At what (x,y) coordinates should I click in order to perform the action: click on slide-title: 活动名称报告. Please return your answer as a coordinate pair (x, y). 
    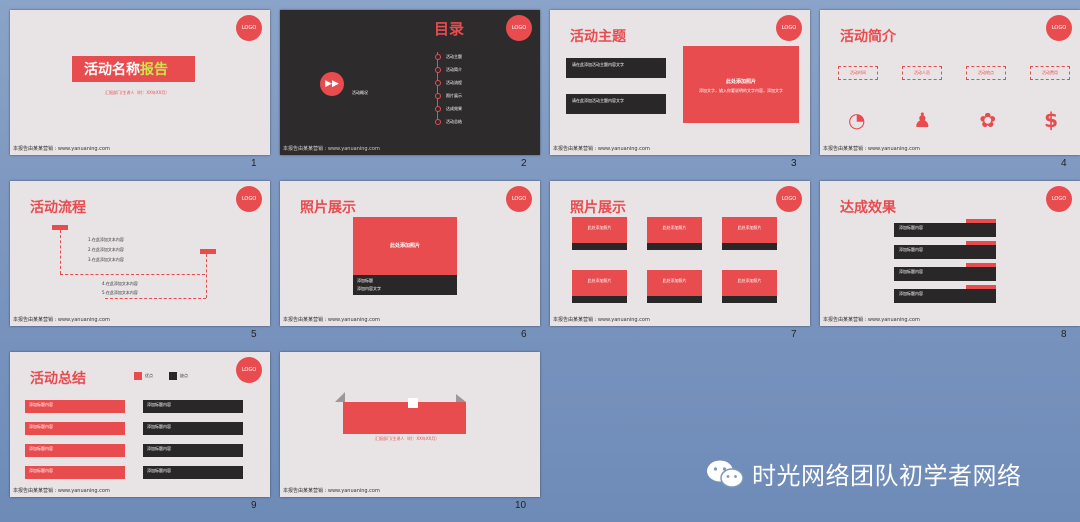
    Looking at the image, I should click on (126, 69).